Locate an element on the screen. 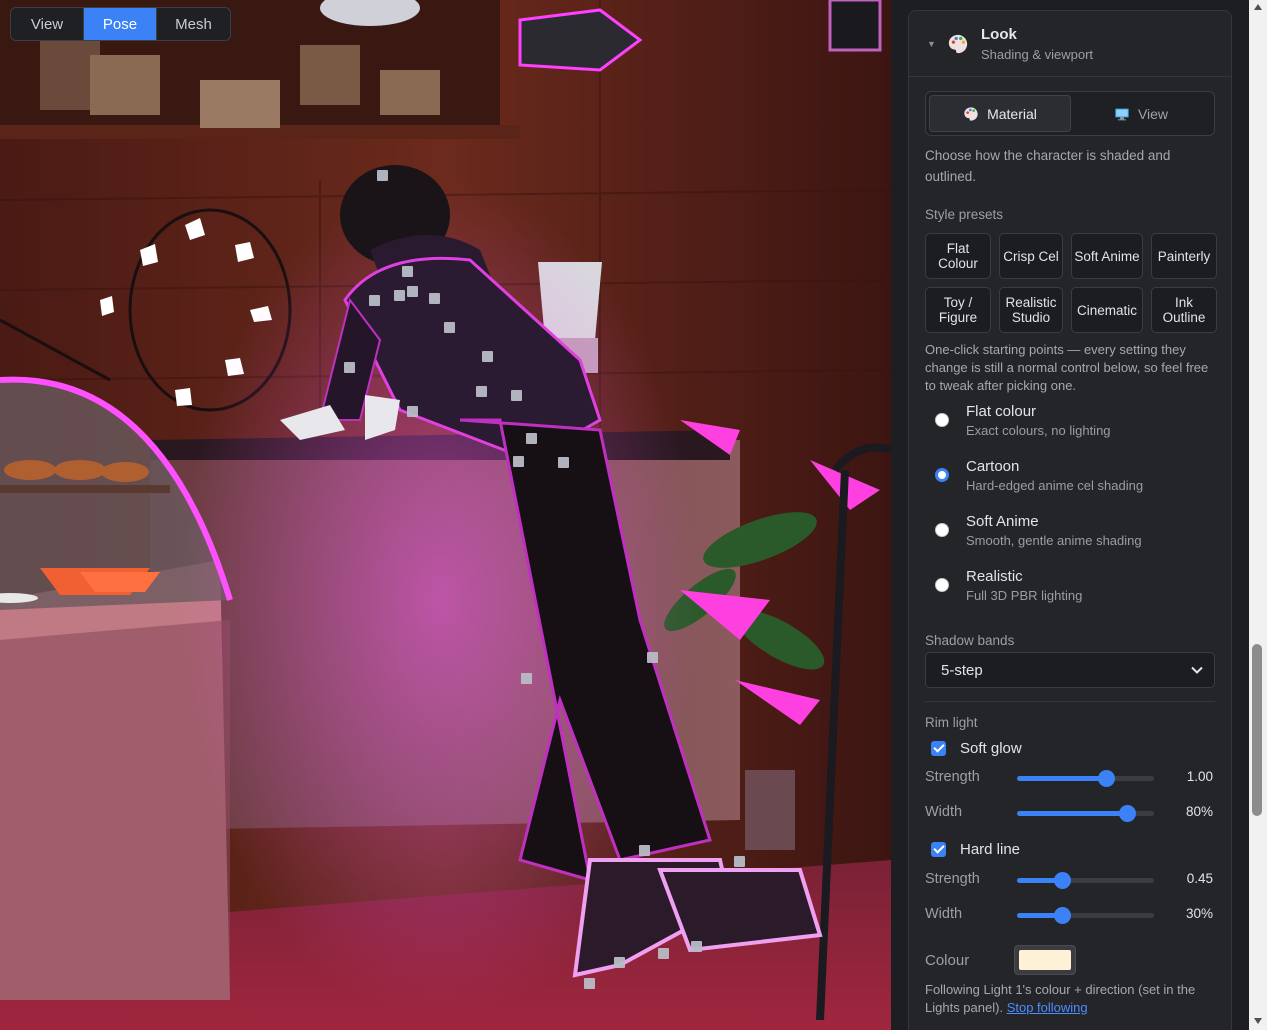  scrollbar-thumb is located at coordinates (1257, 730).